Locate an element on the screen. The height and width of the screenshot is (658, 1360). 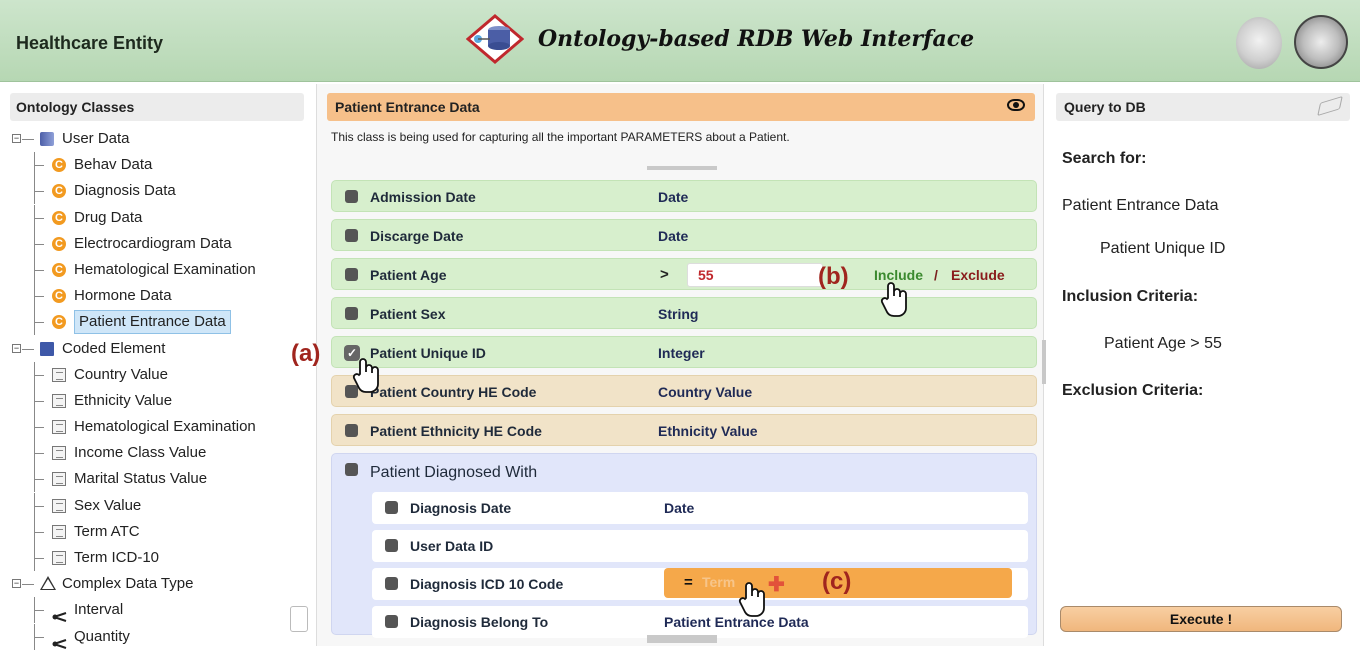
tree-node: Country Value is located at coordinates (160, 374).